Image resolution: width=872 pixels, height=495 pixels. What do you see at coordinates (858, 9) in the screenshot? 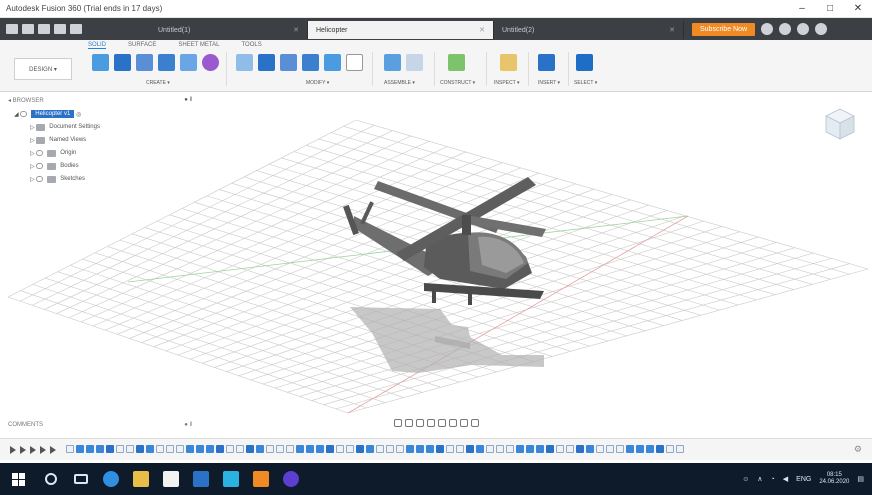
I see `close-button: ✕` at bounding box center [858, 9].